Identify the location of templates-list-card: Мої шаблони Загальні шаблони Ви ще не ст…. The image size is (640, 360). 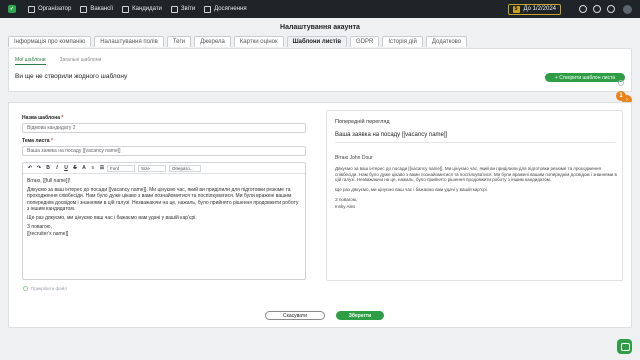
(320, 70).